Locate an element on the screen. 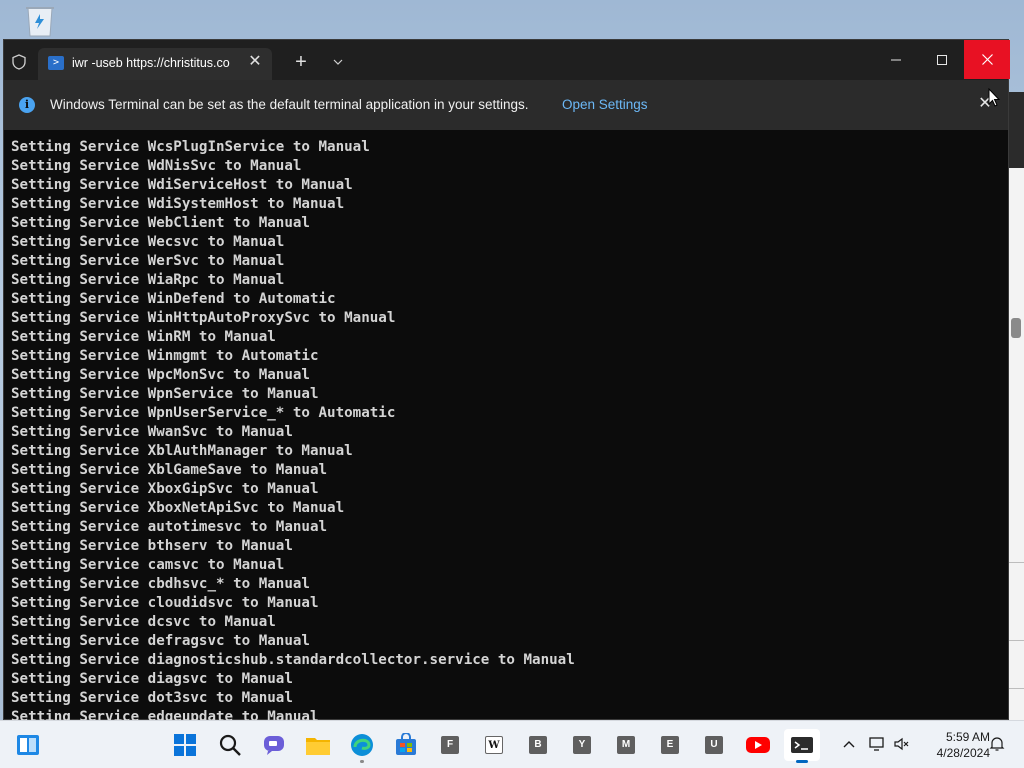 Image resolution: width=1024 pixels, height=768 pixels. network-icon is located at coordinates (877, 744).